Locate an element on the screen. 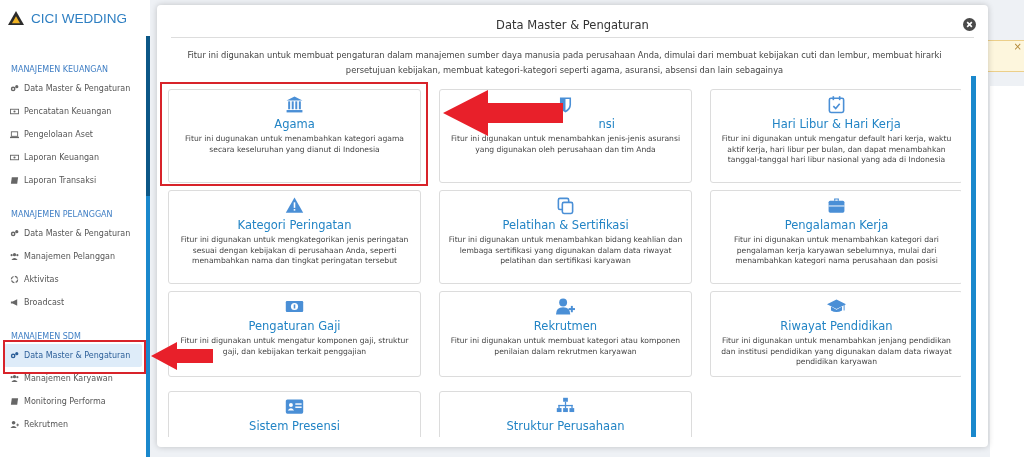 This screenshot has width=1024, height=457. sidebar-item: Manajemen Pelanggan is located at coordinates (71, 256).